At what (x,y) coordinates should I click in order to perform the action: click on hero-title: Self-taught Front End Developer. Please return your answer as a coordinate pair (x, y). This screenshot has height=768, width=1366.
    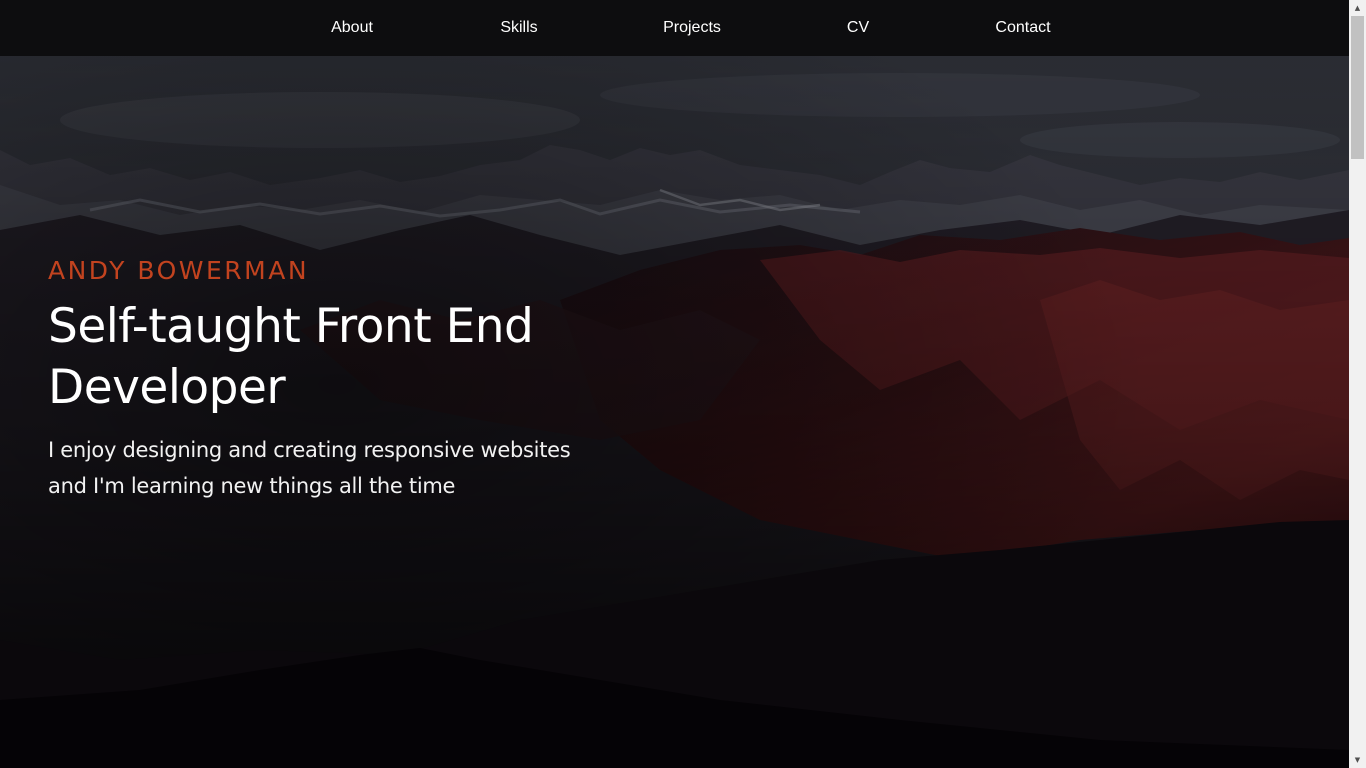
    Looking at the image, I should click on (291, 357).